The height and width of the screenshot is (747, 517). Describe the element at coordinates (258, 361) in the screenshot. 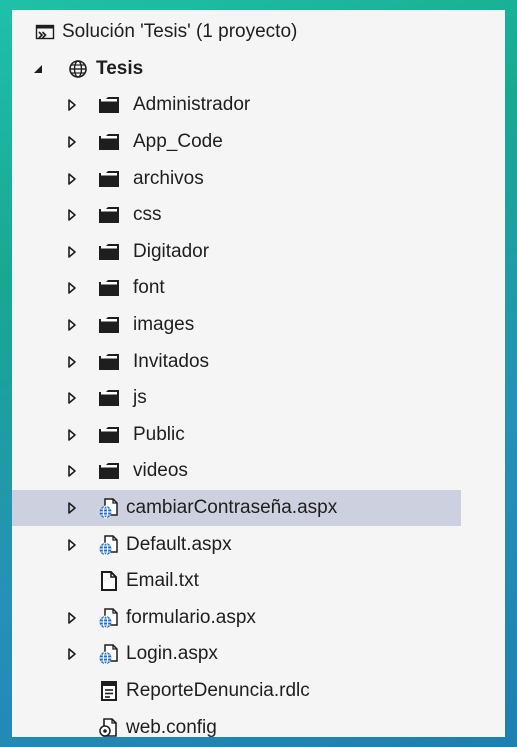

I see `tree-item-folder: Invitados` at that location.